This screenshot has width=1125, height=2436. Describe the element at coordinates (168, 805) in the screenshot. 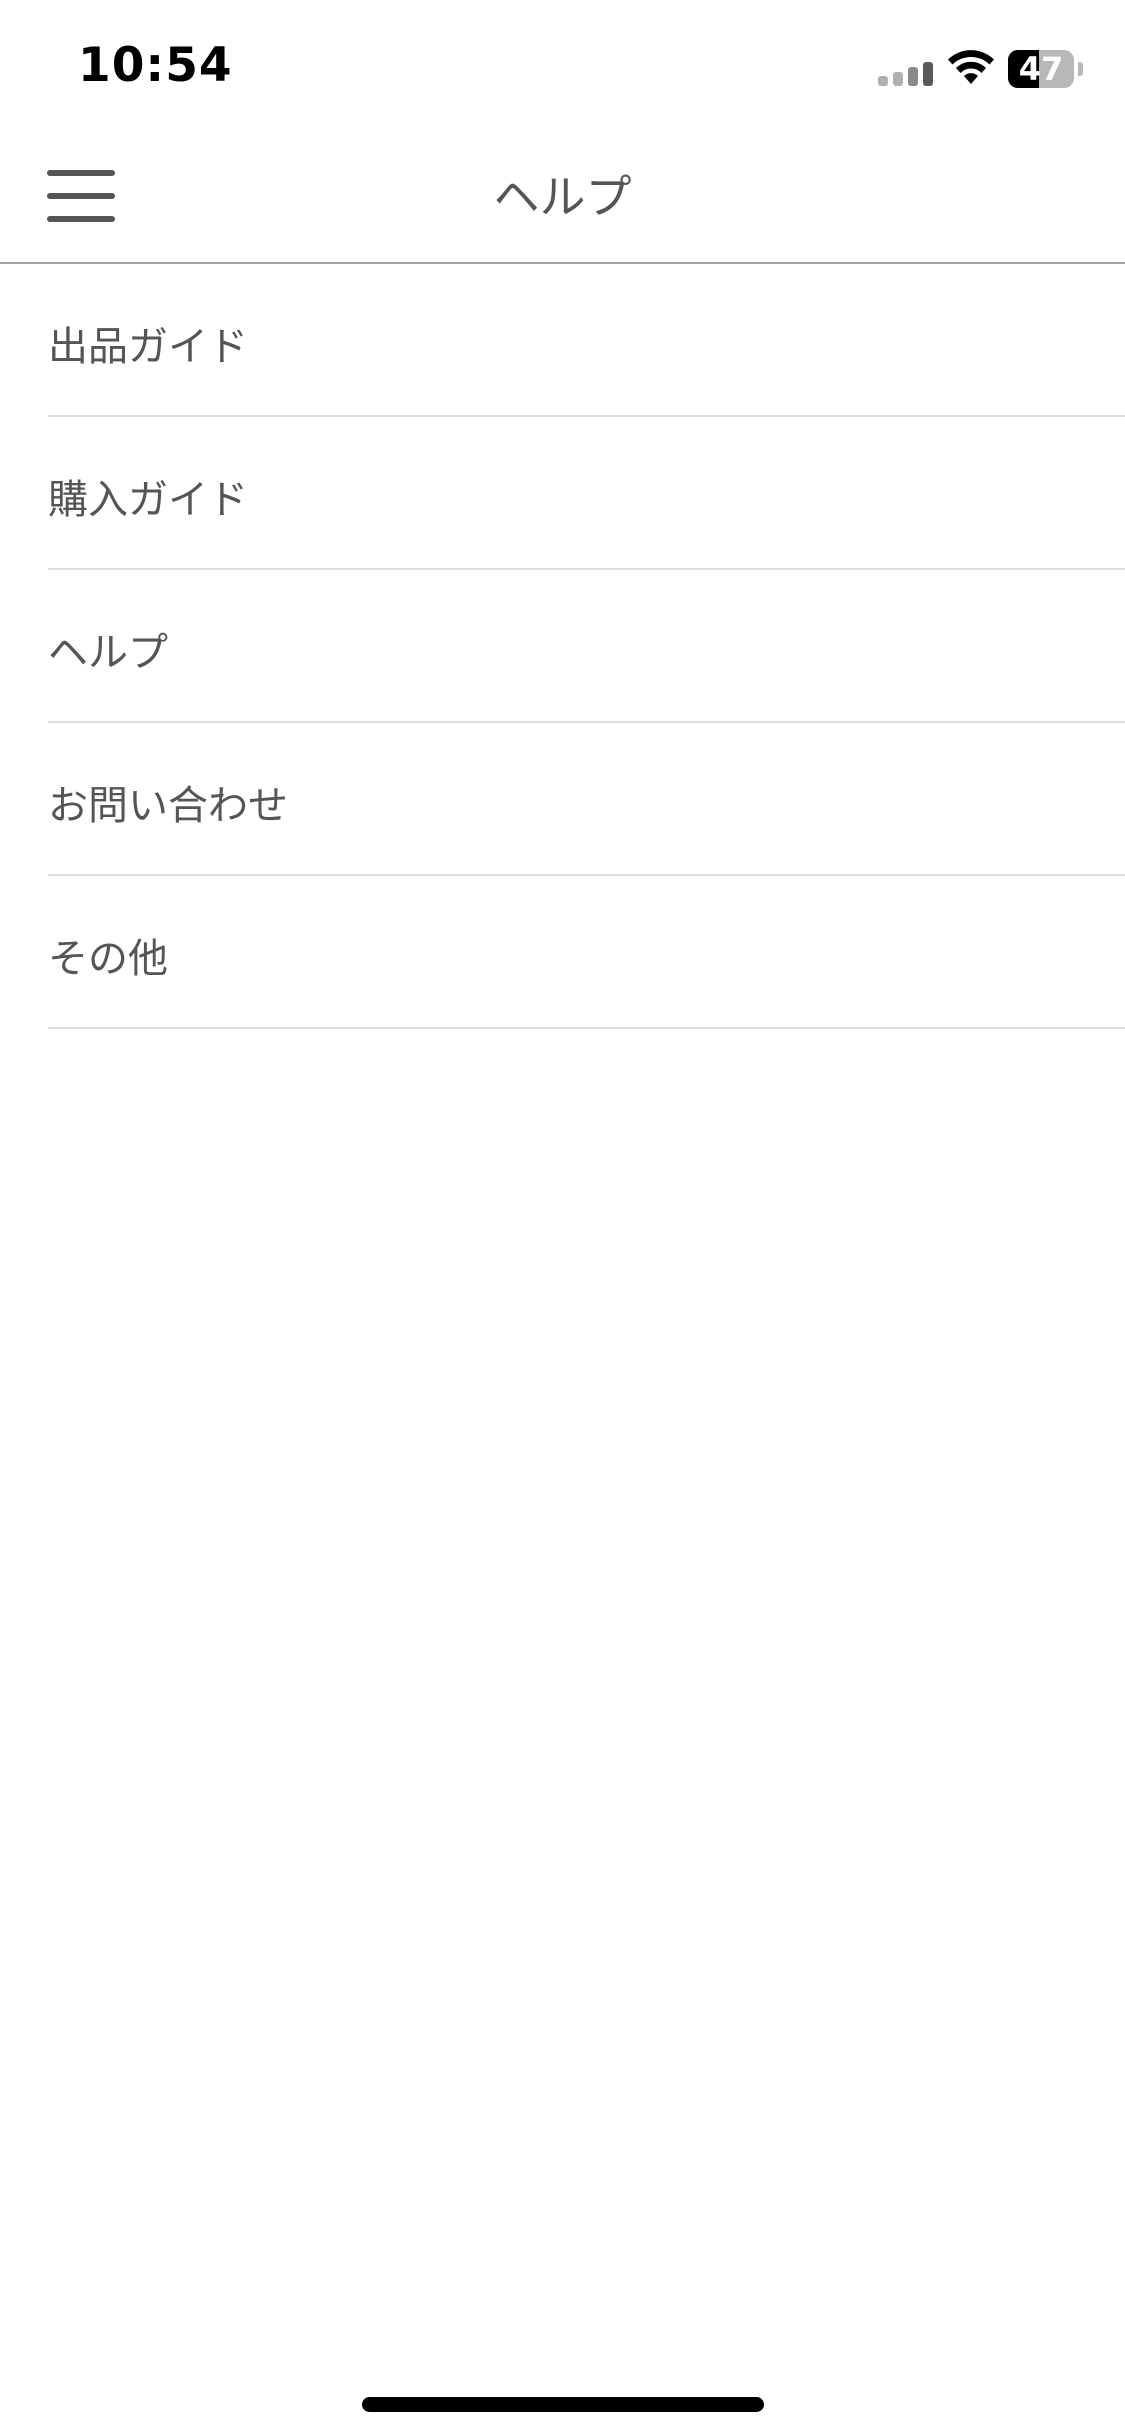

I see `menu-item-label: お問い合わせ` at that location.